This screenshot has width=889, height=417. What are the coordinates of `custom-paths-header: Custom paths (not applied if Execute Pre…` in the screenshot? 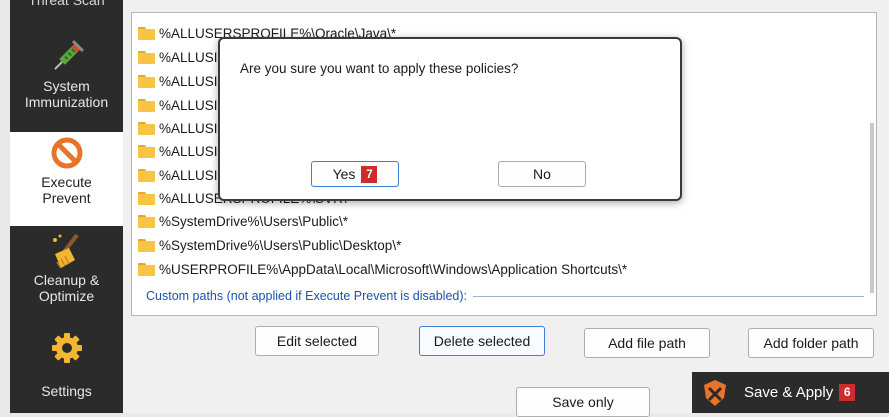 It's located at (505, 296).